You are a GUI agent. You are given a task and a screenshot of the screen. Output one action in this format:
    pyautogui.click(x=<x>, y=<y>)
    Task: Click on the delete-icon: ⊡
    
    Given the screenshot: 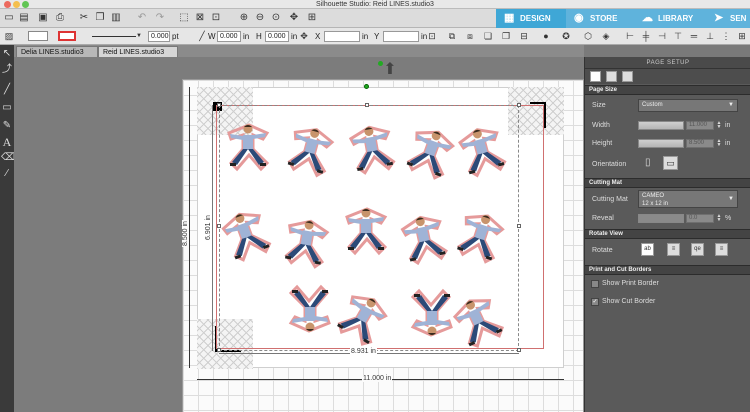 What is the action you would take?
    pyautogui.click(x=216, y=18)
    